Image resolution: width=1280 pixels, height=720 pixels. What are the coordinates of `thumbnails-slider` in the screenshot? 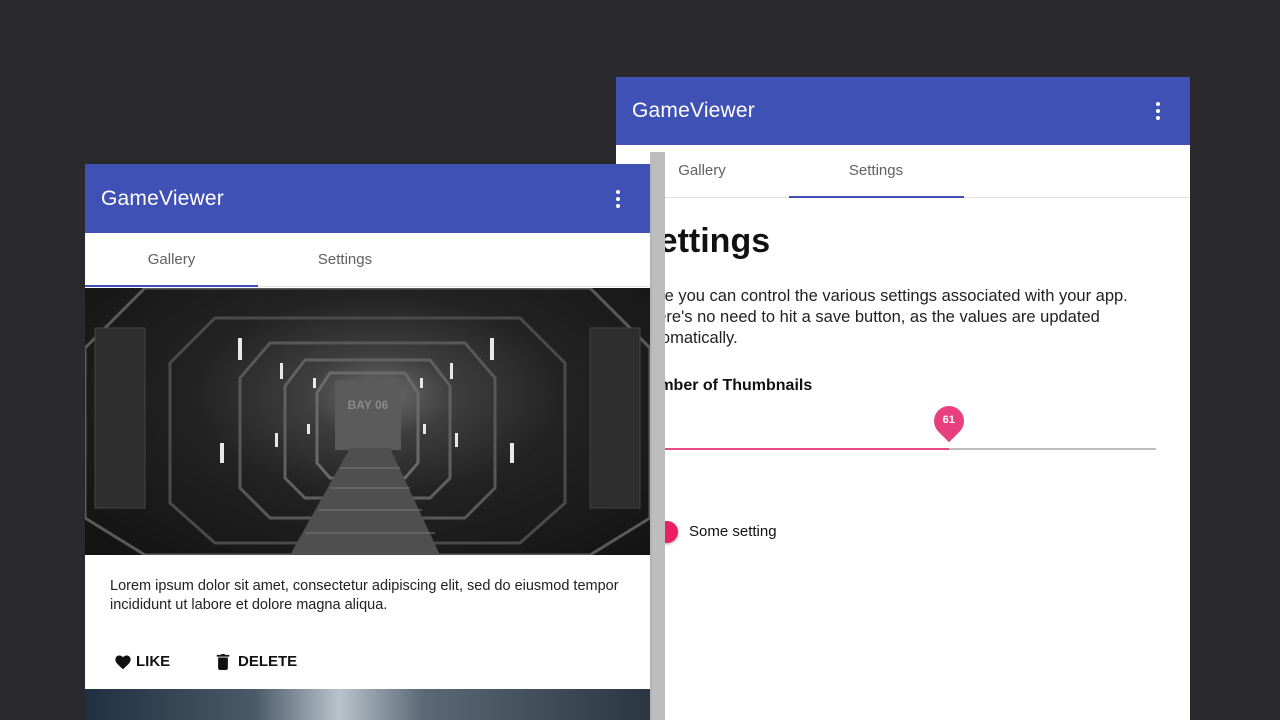 It's located at (897, 449).